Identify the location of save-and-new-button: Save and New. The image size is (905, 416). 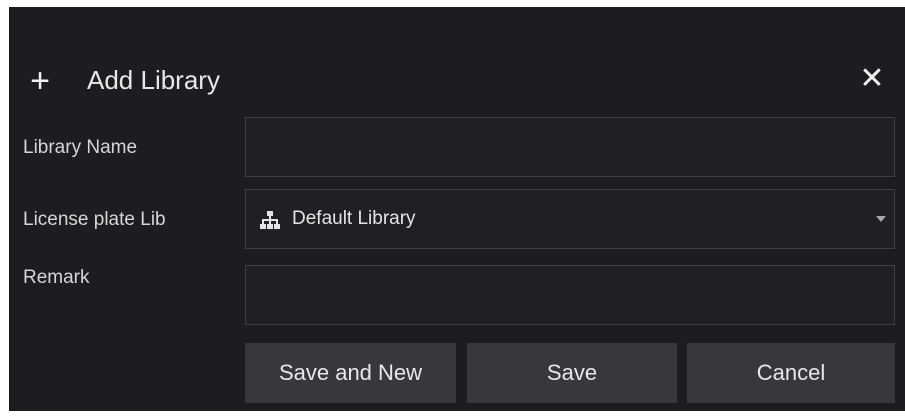
(350, 373).